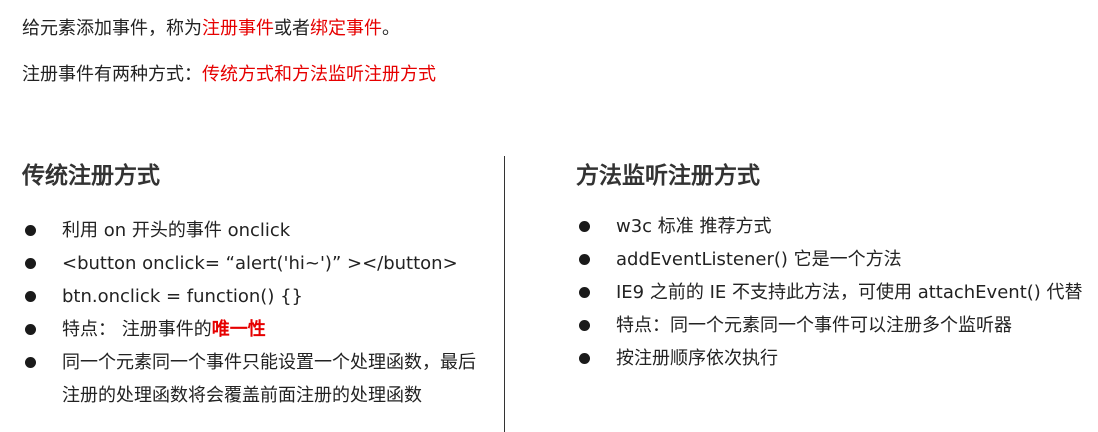 Image resolution: width=1098 pixels, height=432 pixels. What do you see at coordinates (831, 358) in the screenshot?
I see `list-item: 按注册顺序依次执行` at bounding box center [831, 358].